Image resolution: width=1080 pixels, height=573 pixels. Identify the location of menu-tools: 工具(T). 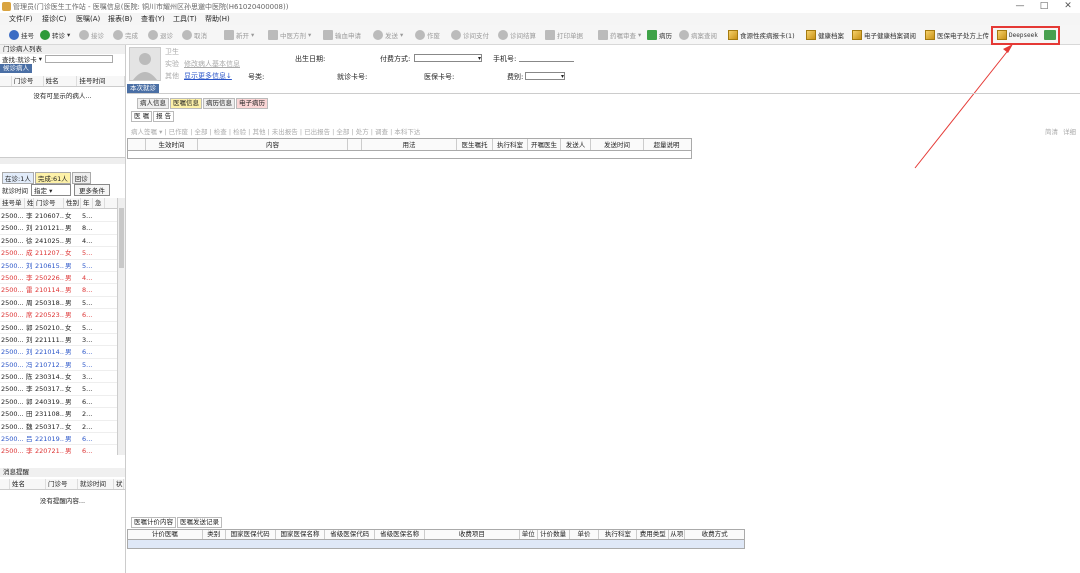
(185, 19).